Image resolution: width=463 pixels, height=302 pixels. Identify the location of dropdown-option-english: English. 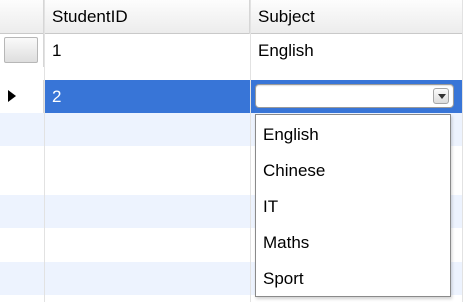
(353, 135).